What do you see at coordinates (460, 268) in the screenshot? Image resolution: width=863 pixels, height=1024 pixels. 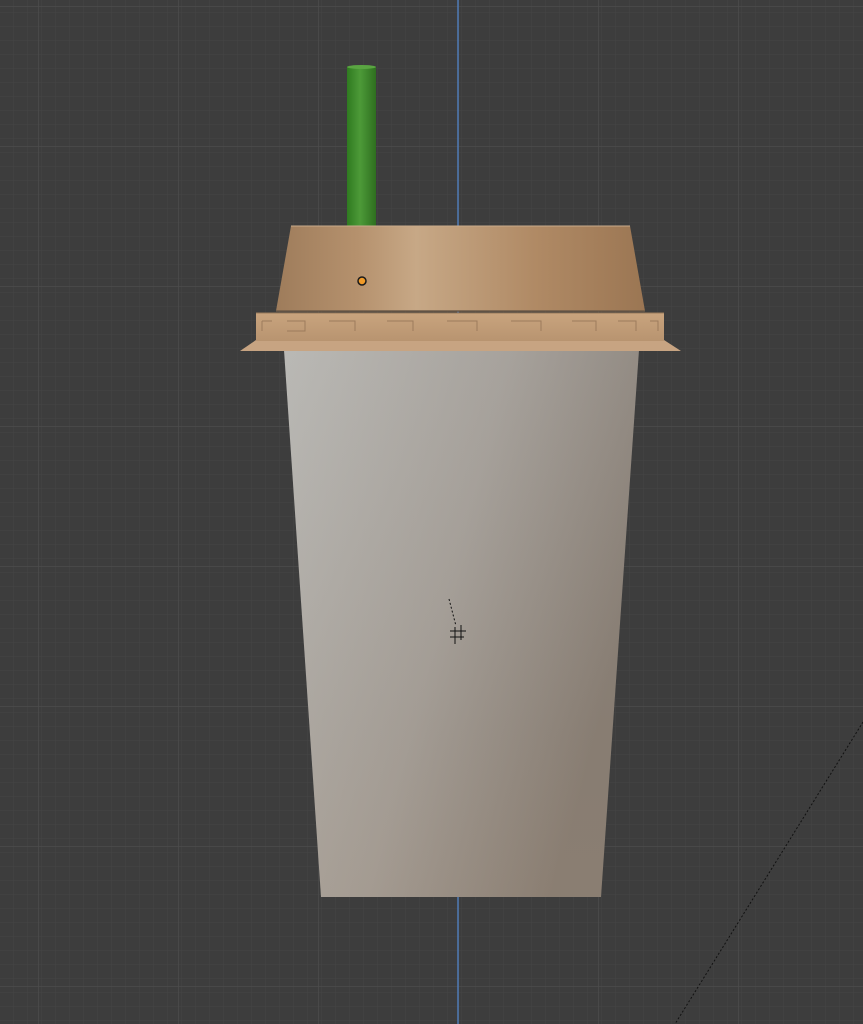 I see `cup-lid-mesh` at bounding box center [460, 268].